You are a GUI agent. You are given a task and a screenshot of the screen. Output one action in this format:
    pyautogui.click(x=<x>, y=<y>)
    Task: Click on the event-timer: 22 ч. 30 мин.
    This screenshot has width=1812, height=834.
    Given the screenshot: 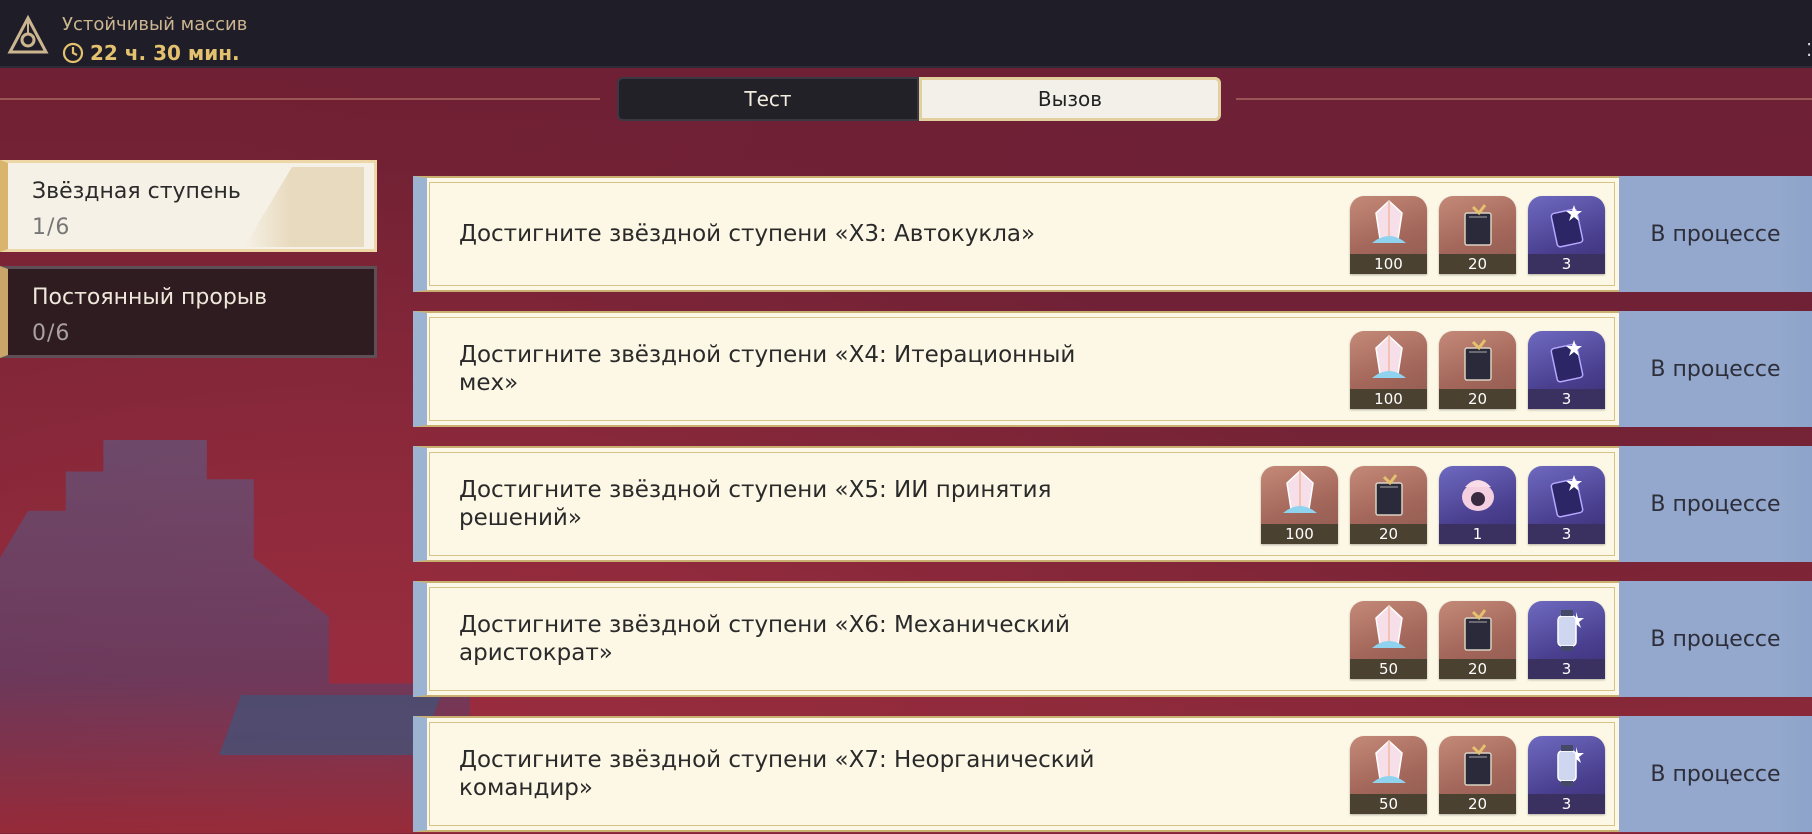 What is the action you would take?
    pyautogui.click(x=151, y=53)
    